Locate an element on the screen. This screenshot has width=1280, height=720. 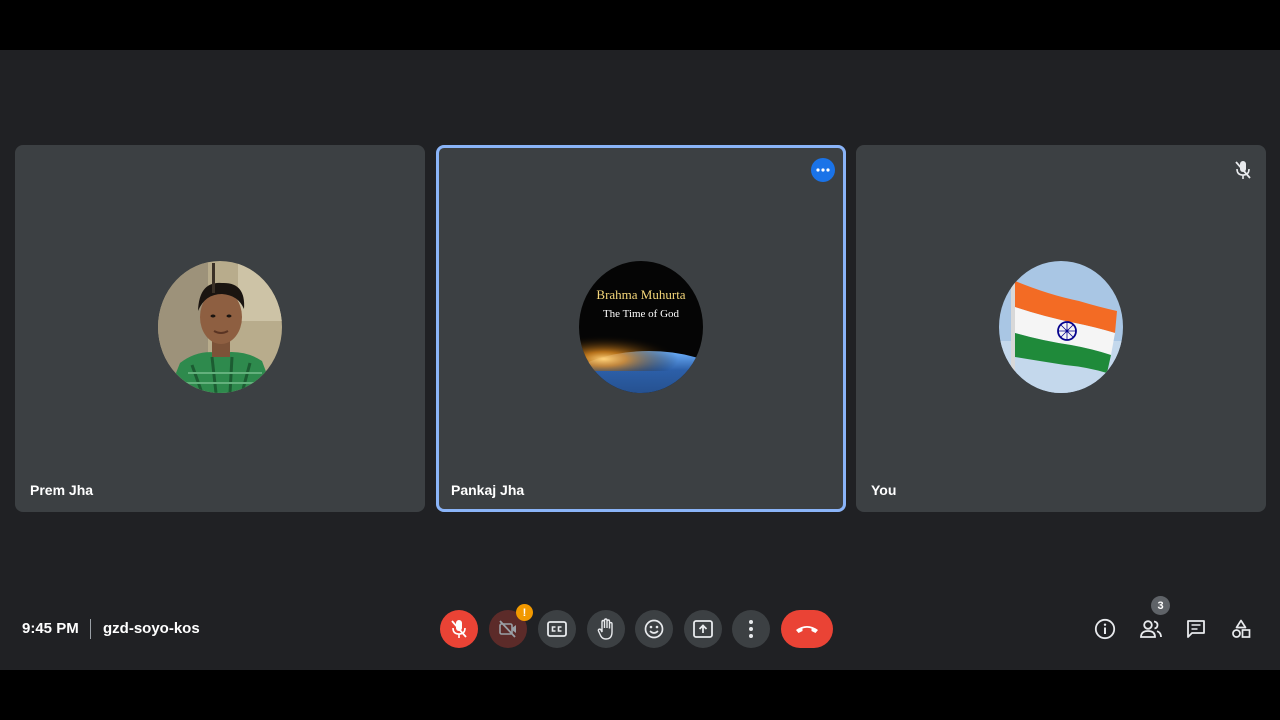
camera-off-icon is located at coordinates (507, 629).